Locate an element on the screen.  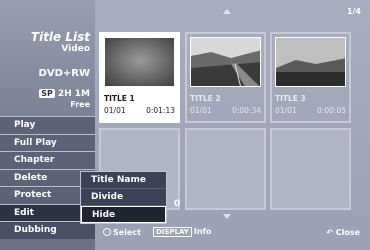
scroll-down-arrow-icon is located at coordinates (227, 216).